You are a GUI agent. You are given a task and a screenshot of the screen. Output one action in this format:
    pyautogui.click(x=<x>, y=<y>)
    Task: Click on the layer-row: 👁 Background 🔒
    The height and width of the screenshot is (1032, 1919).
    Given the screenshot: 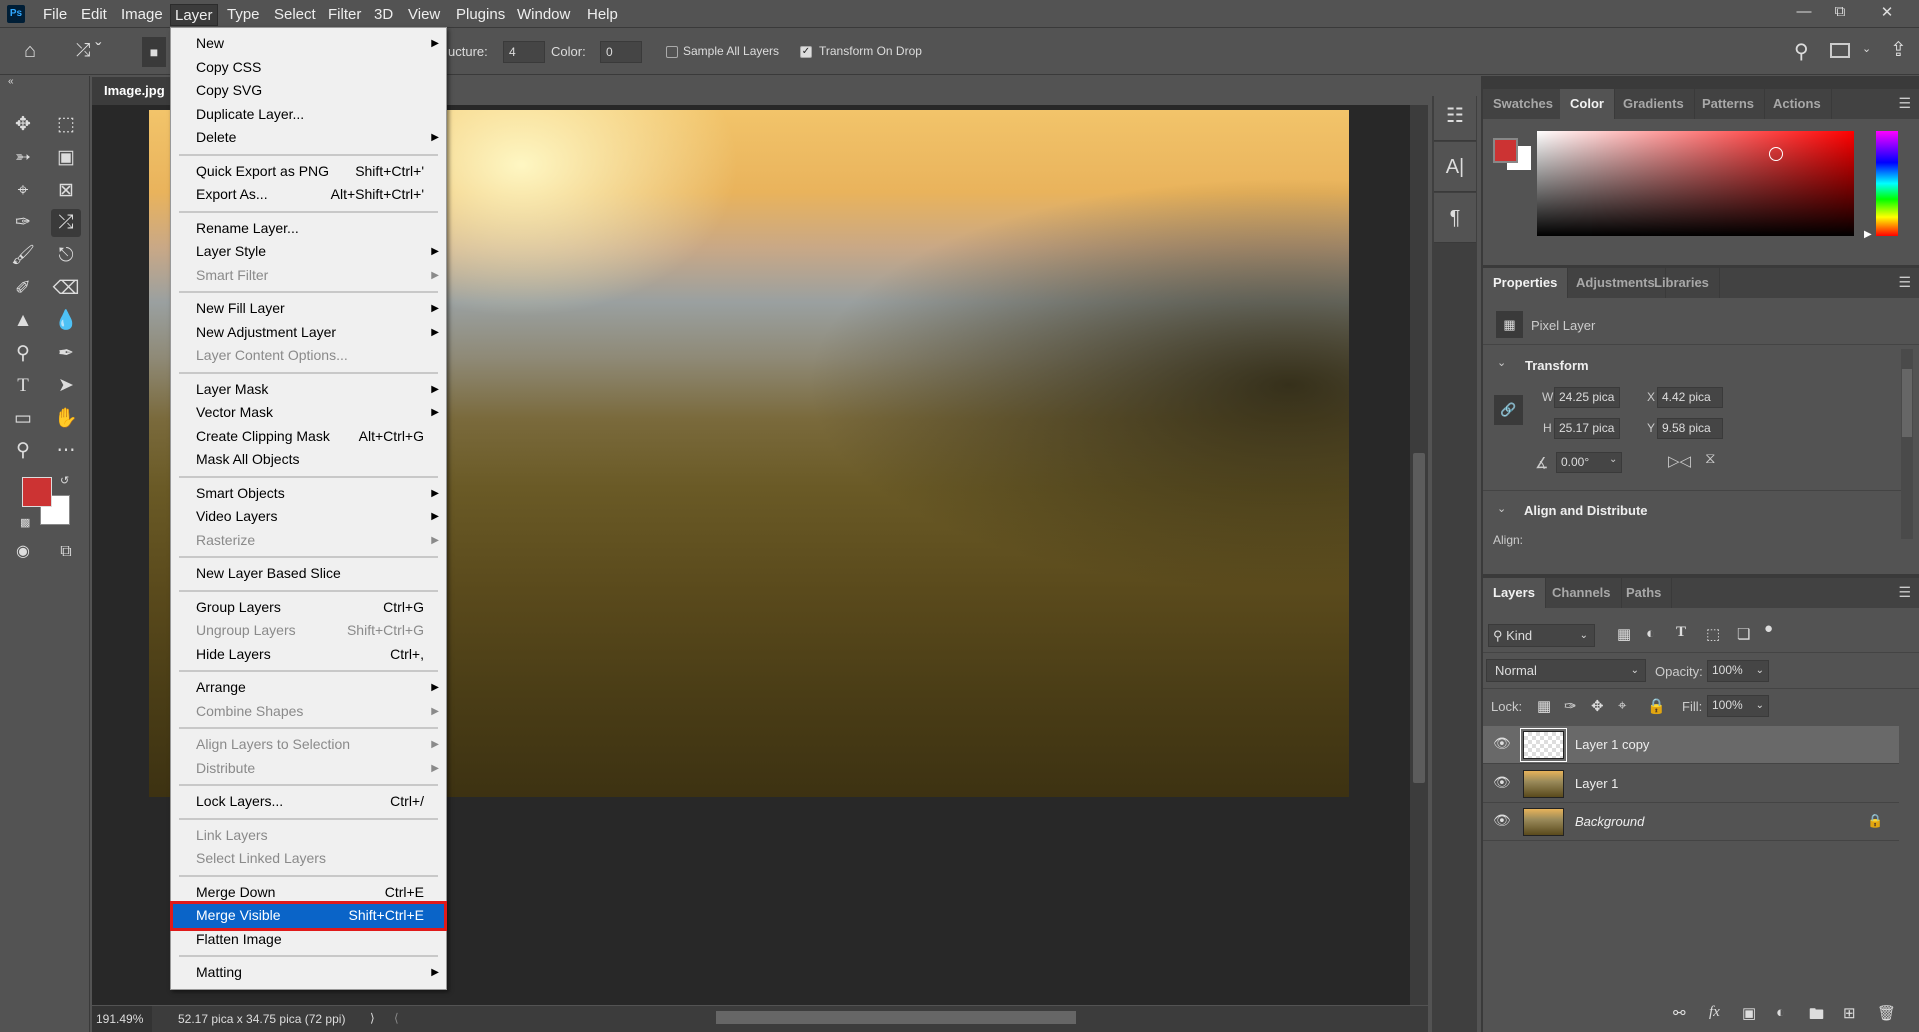 What is the action you would take?
    pyautogui.click(x=1691, y=822)
    